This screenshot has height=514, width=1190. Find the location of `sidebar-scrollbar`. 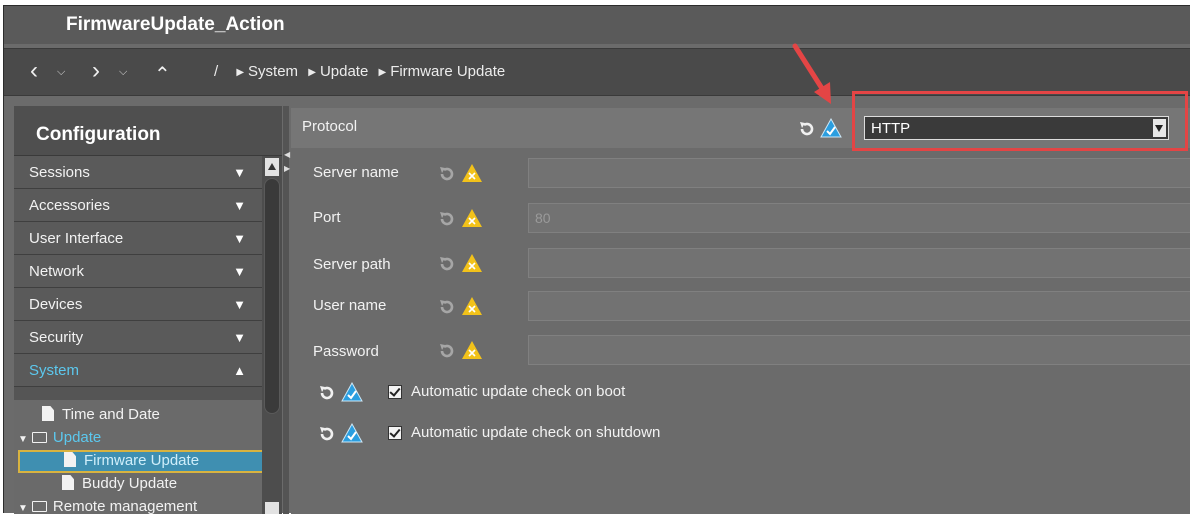

sidebar-scrollbar is located at coordinates (272, 335).